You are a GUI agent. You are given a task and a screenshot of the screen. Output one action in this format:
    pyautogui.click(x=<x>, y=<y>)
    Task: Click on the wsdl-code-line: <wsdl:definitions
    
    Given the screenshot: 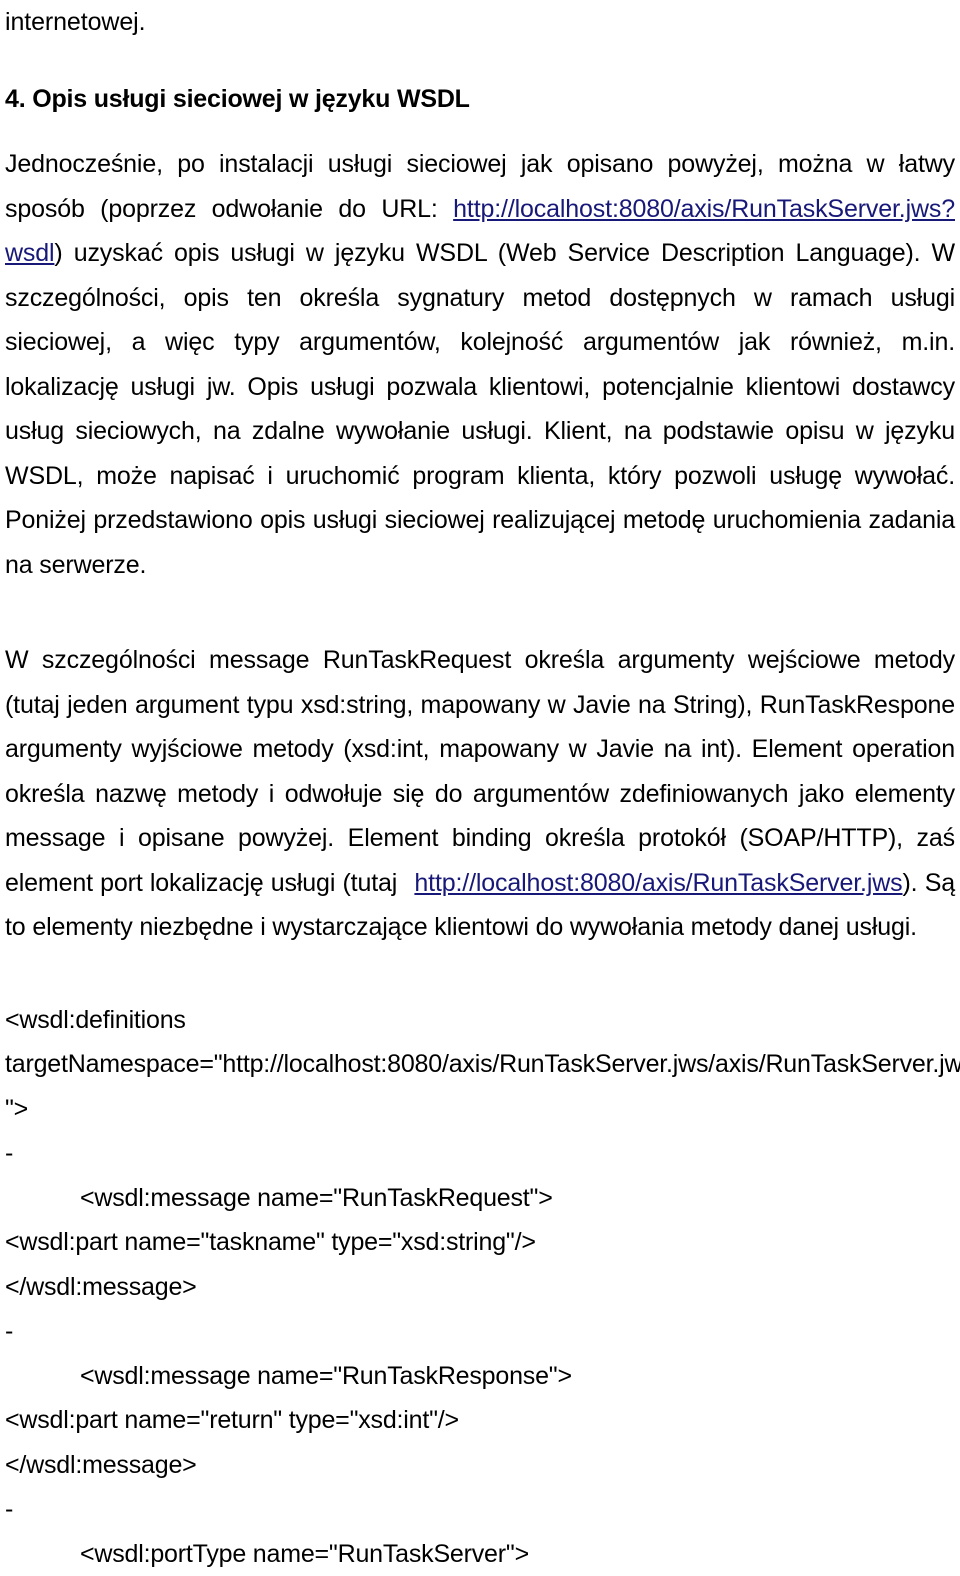 What is the action you would take?
    pyautogui.click(x=480, y=1020)
    